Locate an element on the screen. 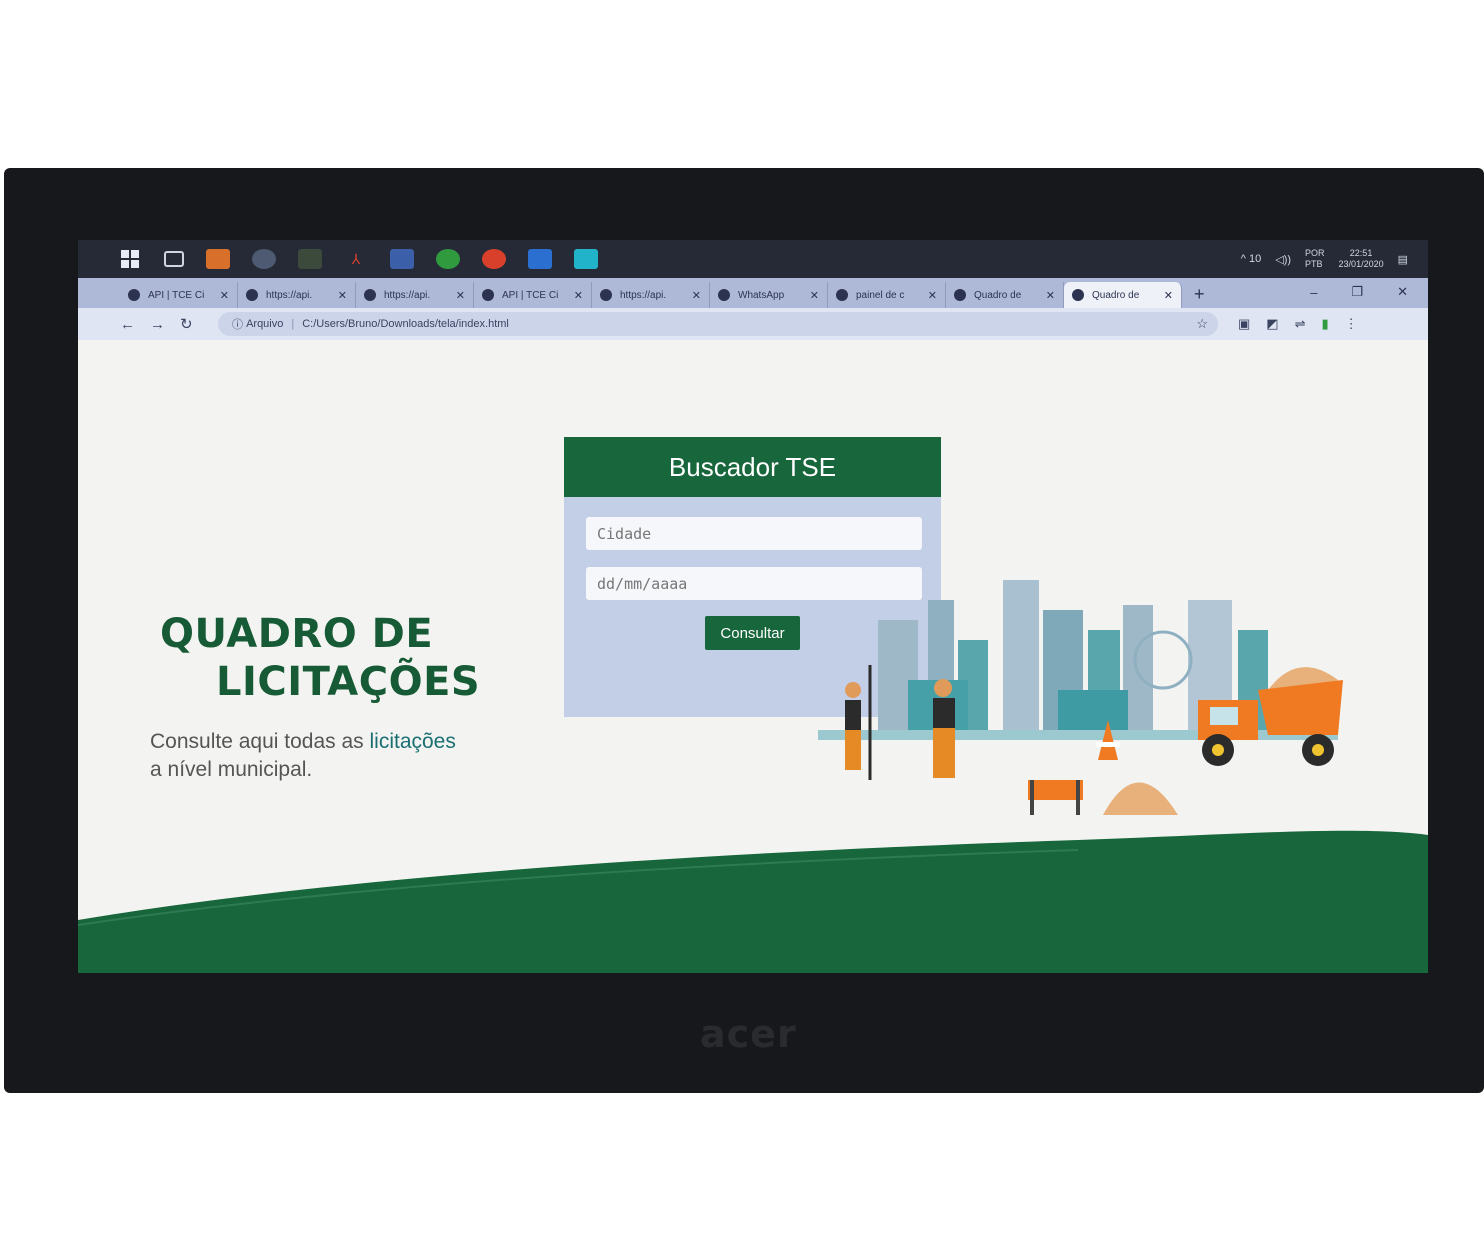 Image resolution: width=1484 pixels, height=1252 pixels. menu-kebab-icon: ⋮ is located at coordinates (1351, 324).